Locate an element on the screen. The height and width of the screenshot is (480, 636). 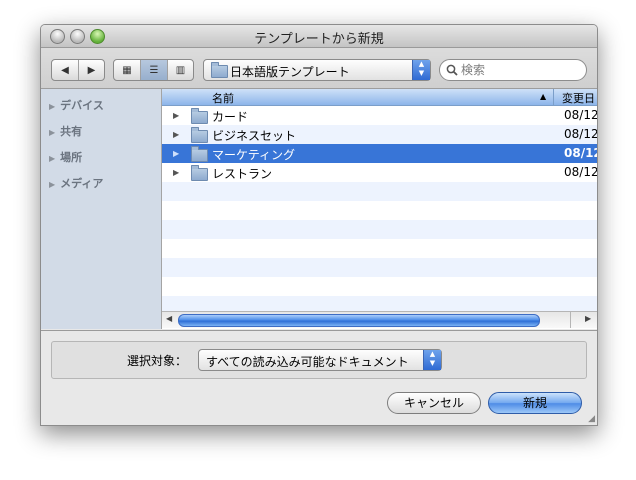
view-mode-buttons: ▦ ☰ ▥ is located at coordinates (153, 70).